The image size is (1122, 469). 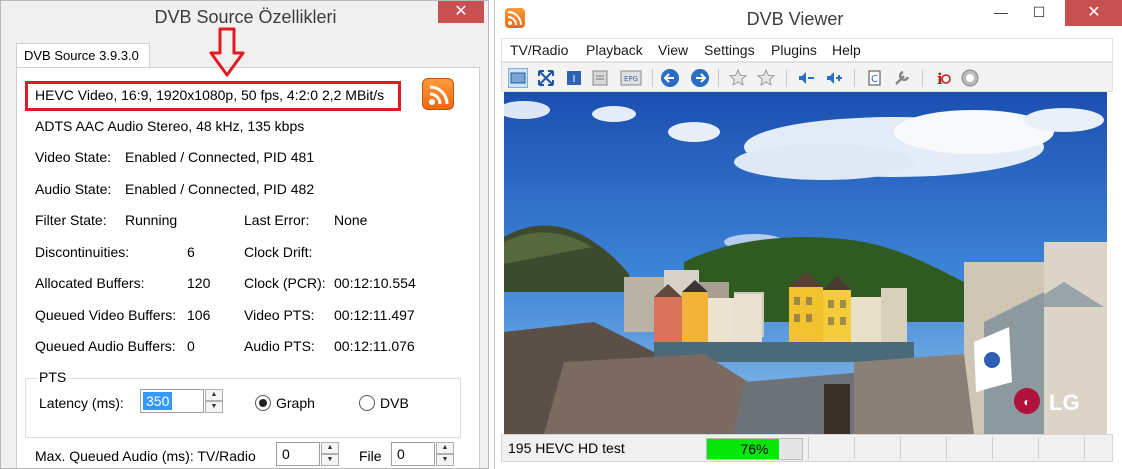 I want to click on dialog-title: DVB Source Özellikleri, so click(x=245, y=17).